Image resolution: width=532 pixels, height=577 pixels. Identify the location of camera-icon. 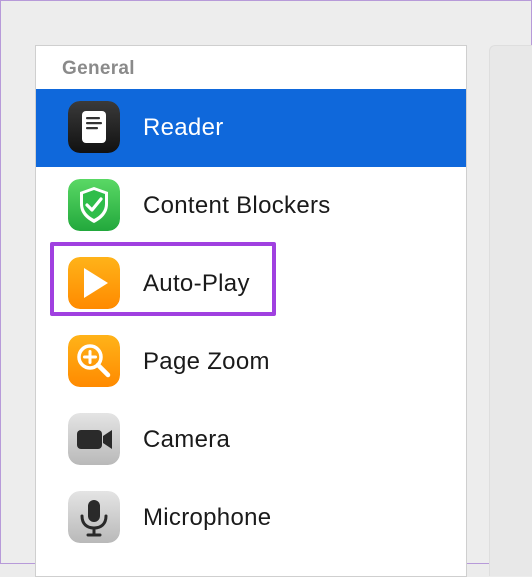
(94, 439).